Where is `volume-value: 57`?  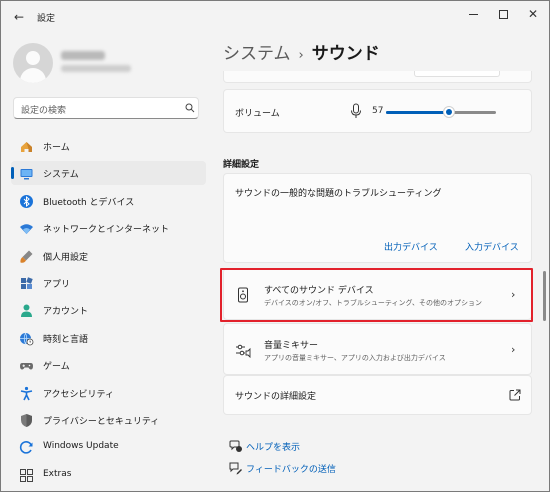
volume-value: 57 is located at coordinates (378, 111).